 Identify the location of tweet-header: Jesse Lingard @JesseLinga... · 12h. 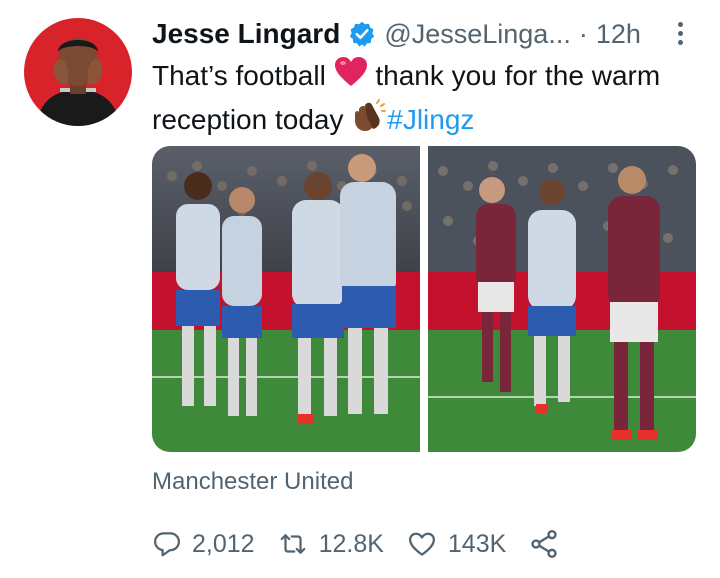
(422, 34).